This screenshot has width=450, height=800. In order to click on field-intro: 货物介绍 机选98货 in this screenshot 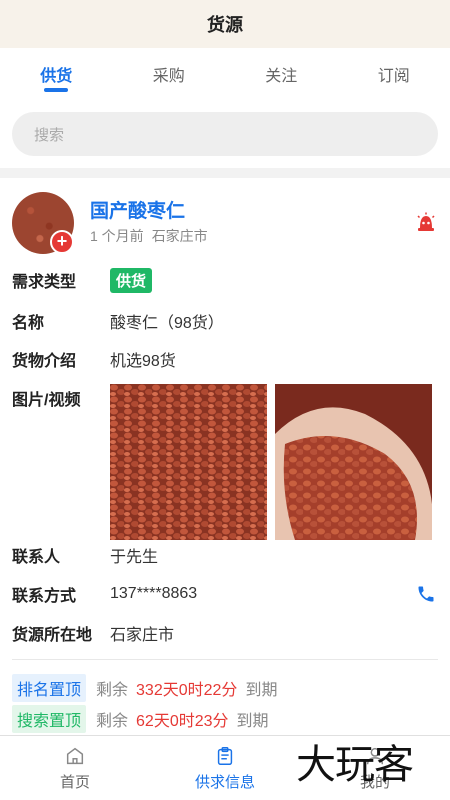, I will do `click(225, 359)`.